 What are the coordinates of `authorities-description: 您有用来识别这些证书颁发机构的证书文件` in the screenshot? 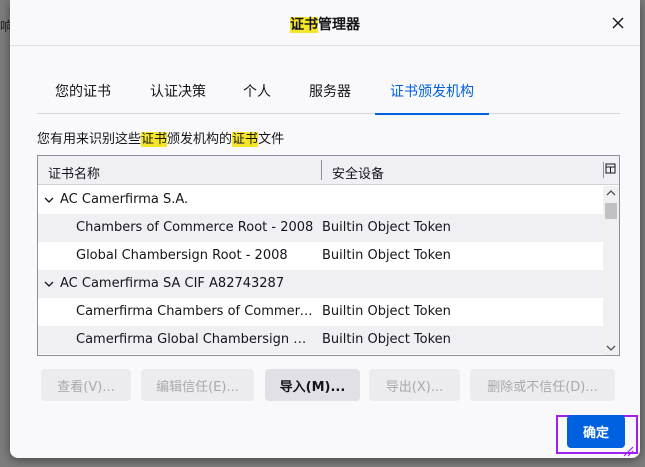 It's located at (160, 137).